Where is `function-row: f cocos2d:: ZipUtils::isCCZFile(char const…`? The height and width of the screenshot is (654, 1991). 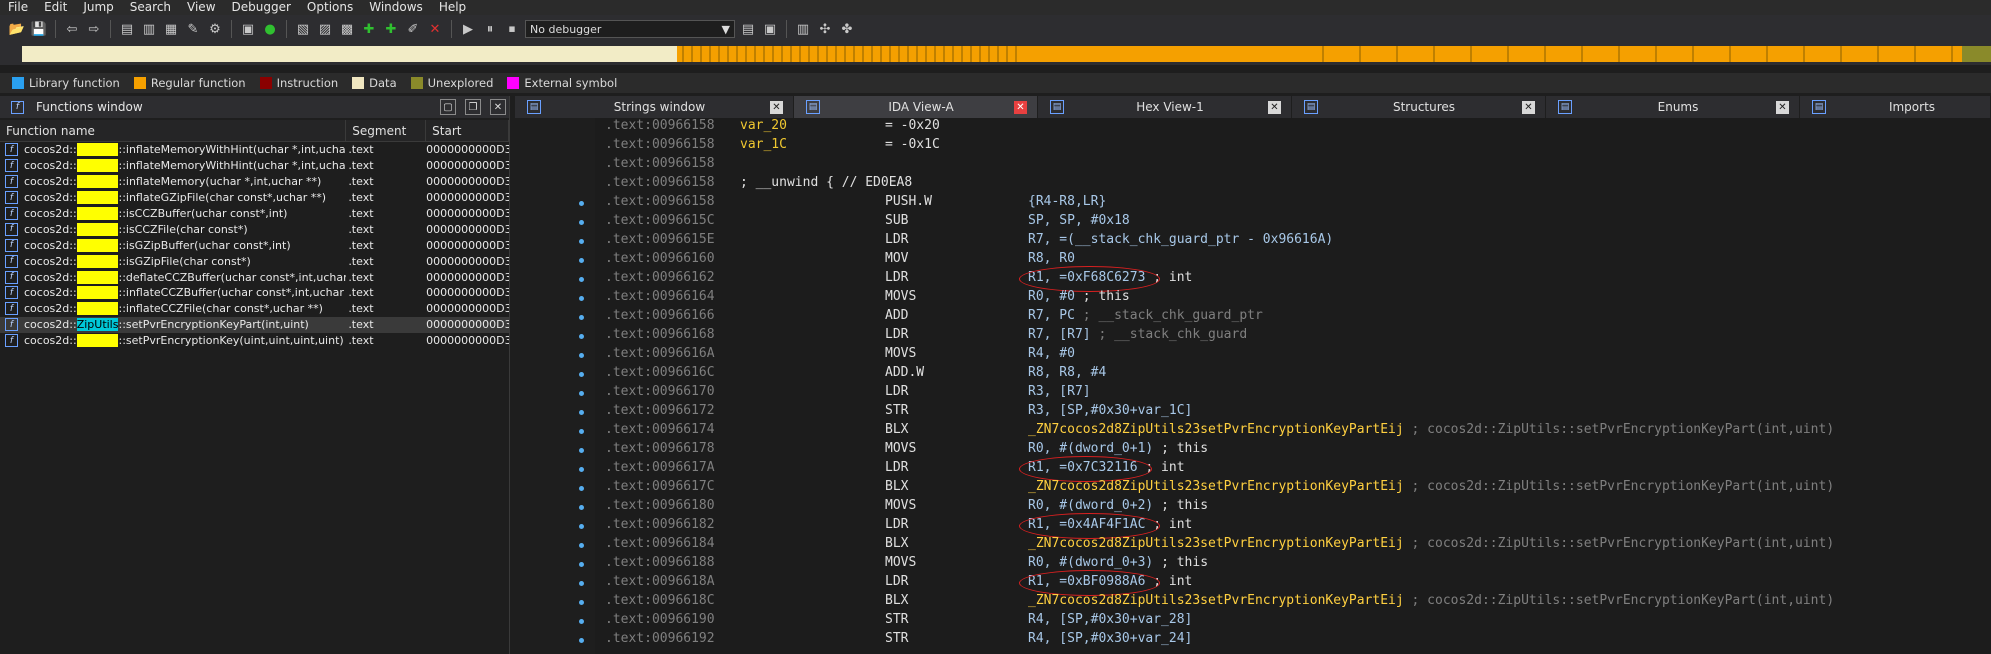 function-row: f cocos2d:: ZipUtils::isCCZFile(char const… is located at coordinates (254, 229).